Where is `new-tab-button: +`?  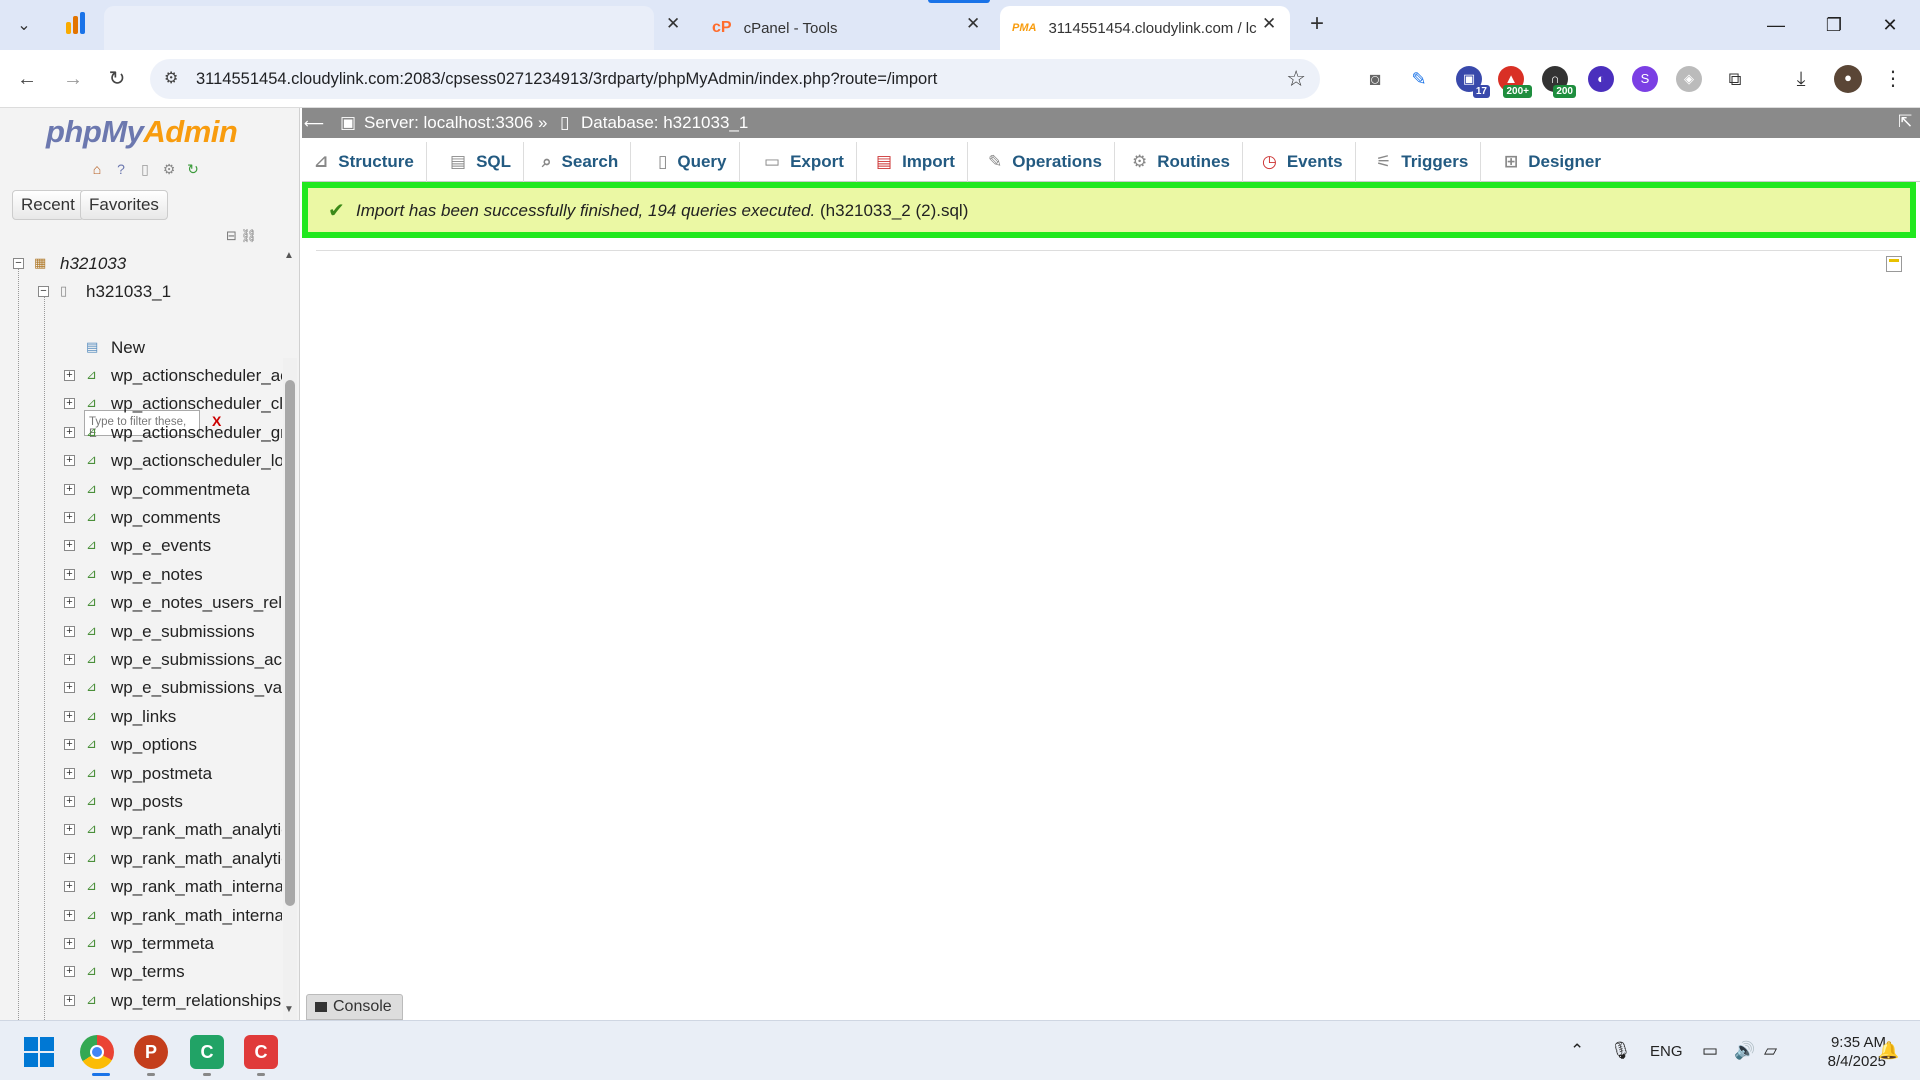 new-tab-button: + is located at coordinates (1317, 25).